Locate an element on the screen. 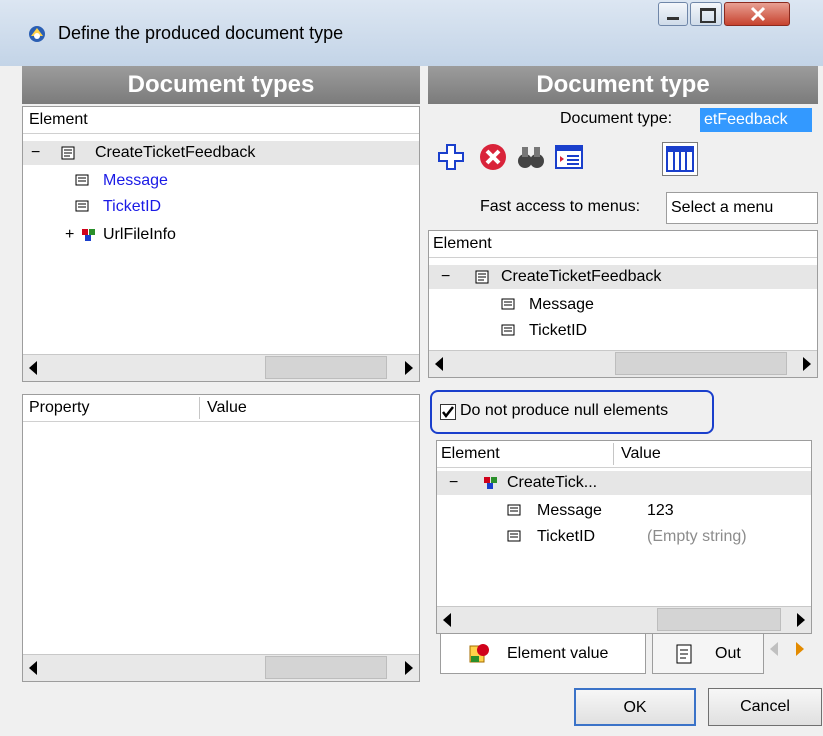  tree-item-label: UrlFileInfo is located at coordinates (139, 234).